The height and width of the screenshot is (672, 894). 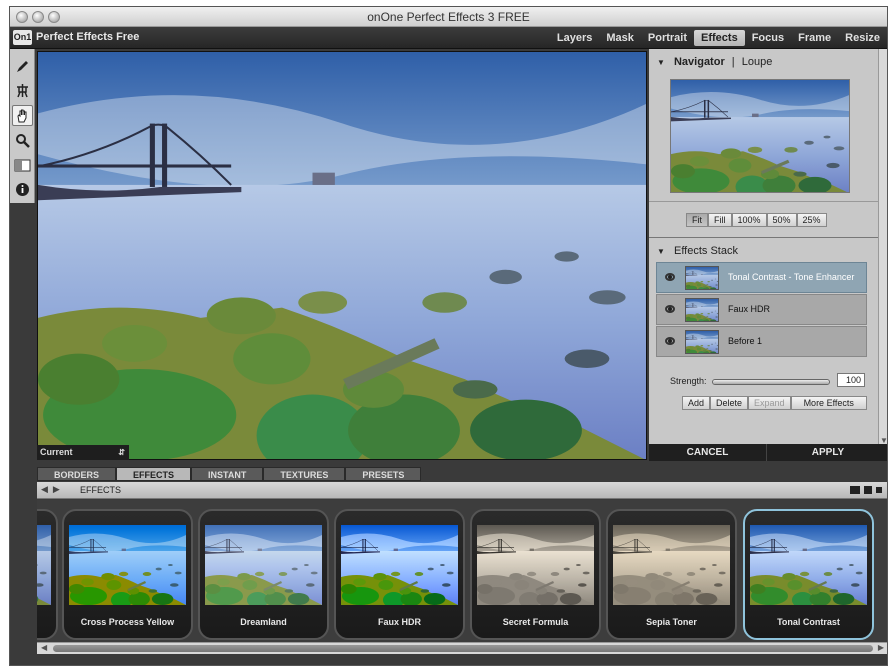 I want to click on module-resize: Resize, so click(x=862, y=38).